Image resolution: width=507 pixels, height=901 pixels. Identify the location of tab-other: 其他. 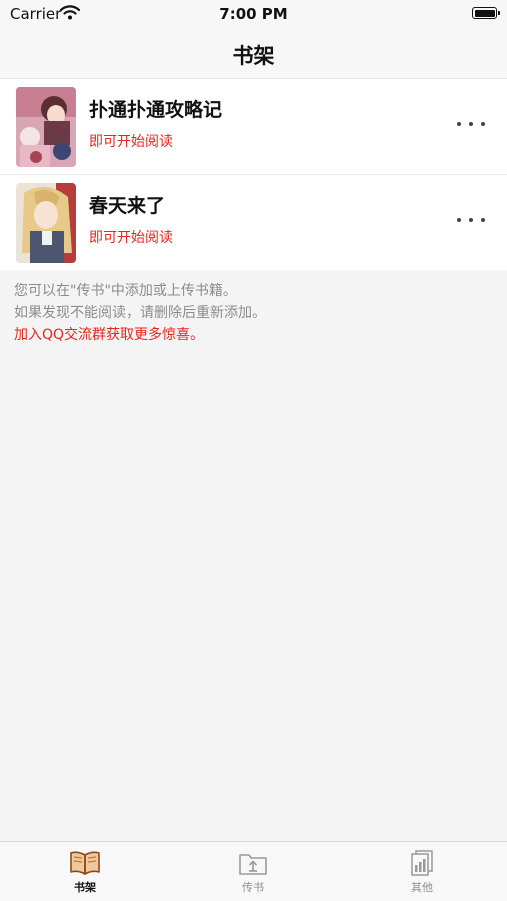
(422, 872).